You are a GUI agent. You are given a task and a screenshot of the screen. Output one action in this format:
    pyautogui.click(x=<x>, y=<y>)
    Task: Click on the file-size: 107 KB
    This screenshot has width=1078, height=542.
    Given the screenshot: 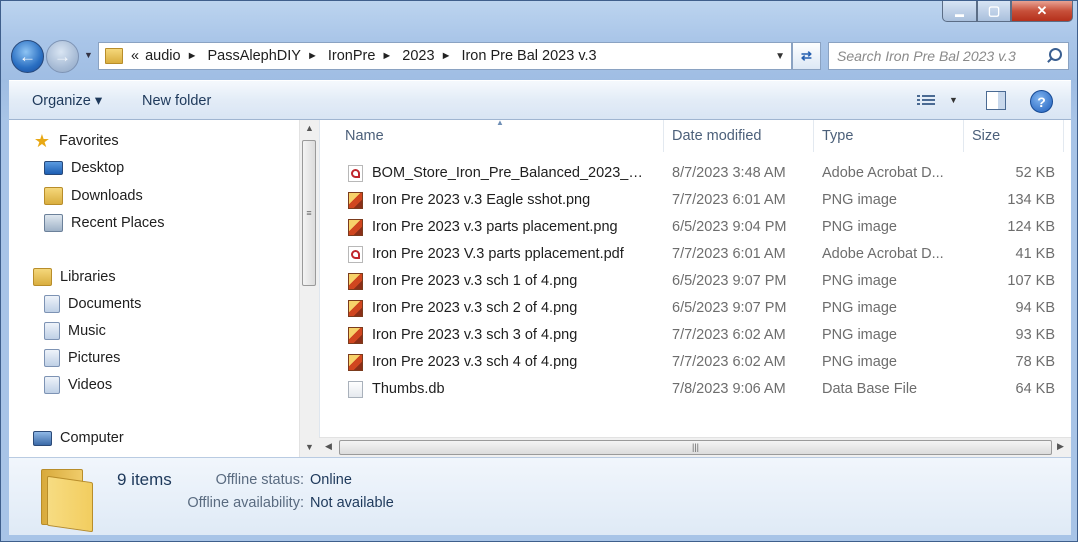 What is the action you would take?
    pyautogui.click(x=1031, y=281)
    